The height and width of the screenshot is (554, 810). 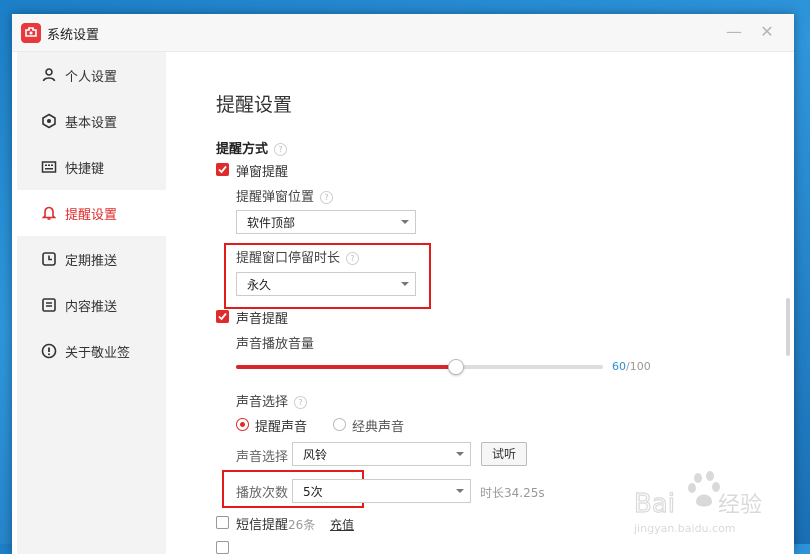 What do you see at coordinates (734, 32) in the screenshot?
I see `minimize-icon: —` at bounding box center [734, 32].